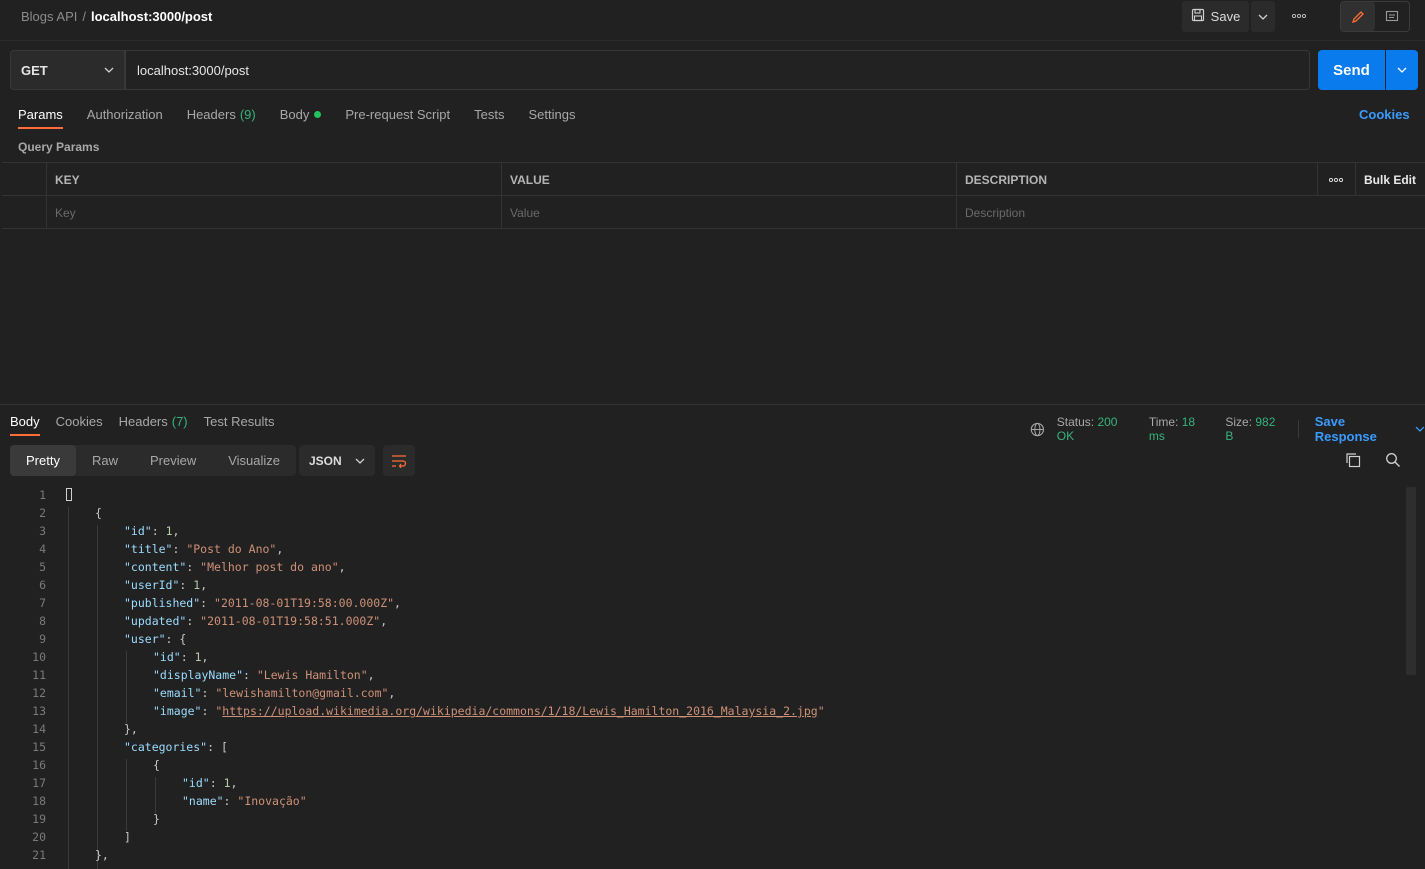 The width and height of the screenshot is (1425, 869). I want to click on response-tabs: Body Cookies Headers (7) Test Results, so click(142, 425).